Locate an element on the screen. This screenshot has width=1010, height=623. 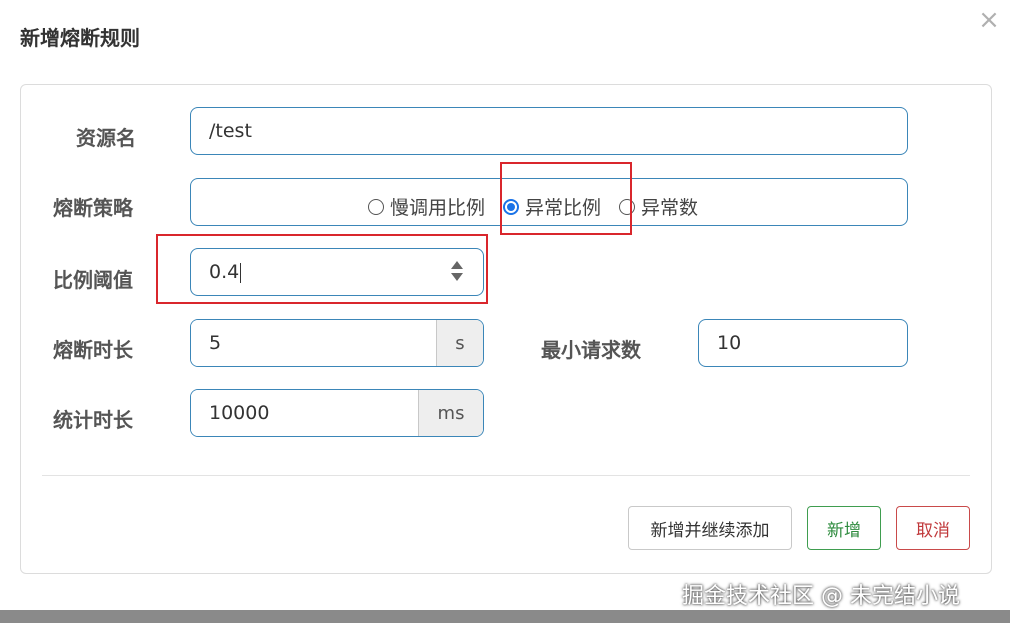
duration-label: 熔断时长 is located at coordinates (93, 350).